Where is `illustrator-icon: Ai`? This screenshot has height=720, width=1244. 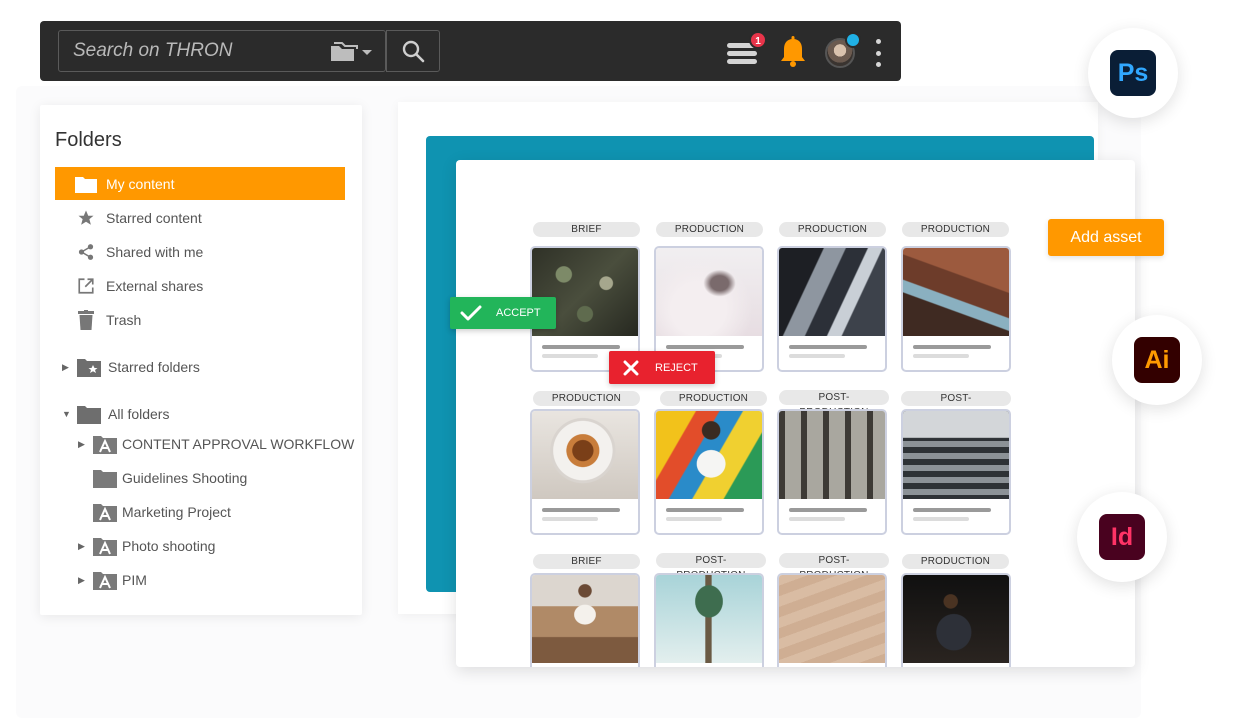
illustrator-icon: Ai is located at coordinates (1157, 360).